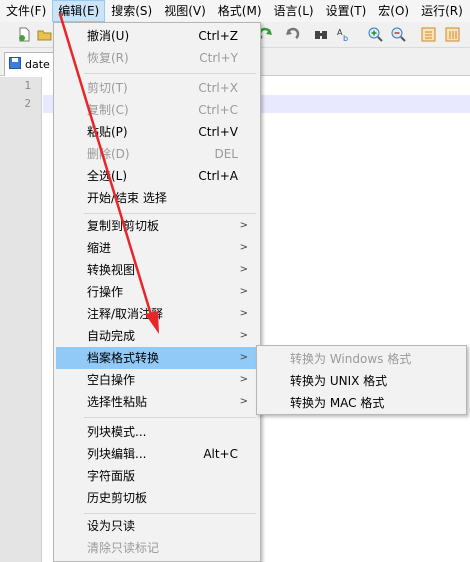  I want to click on menu-item-redo: 恢复(R) Ctrl+Y, so click(157, 58).